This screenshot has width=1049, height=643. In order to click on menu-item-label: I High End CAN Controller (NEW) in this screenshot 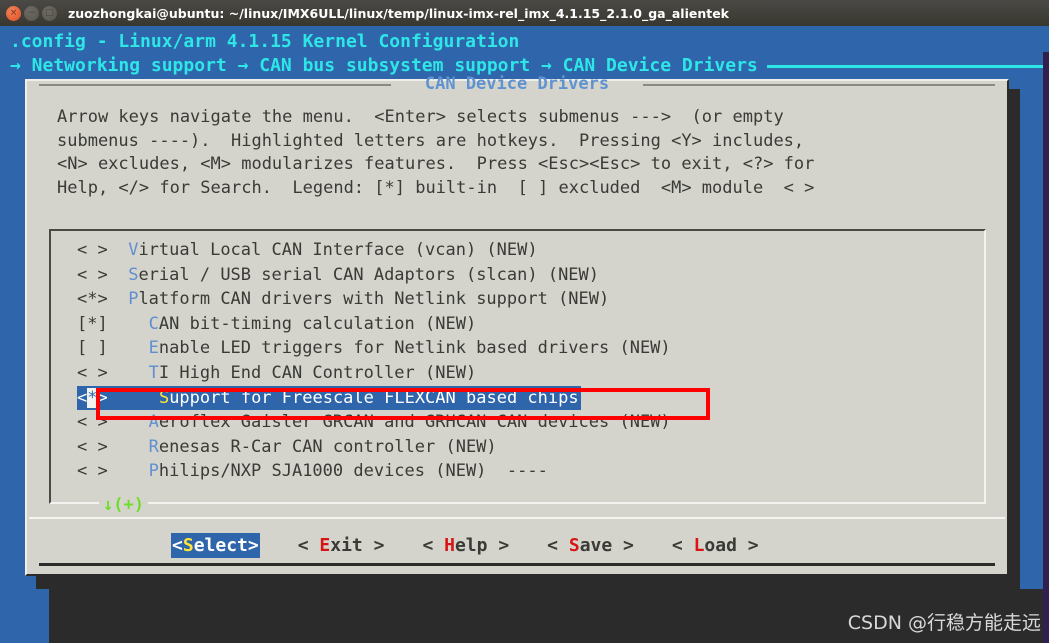, I will do `click(317, 372)`.